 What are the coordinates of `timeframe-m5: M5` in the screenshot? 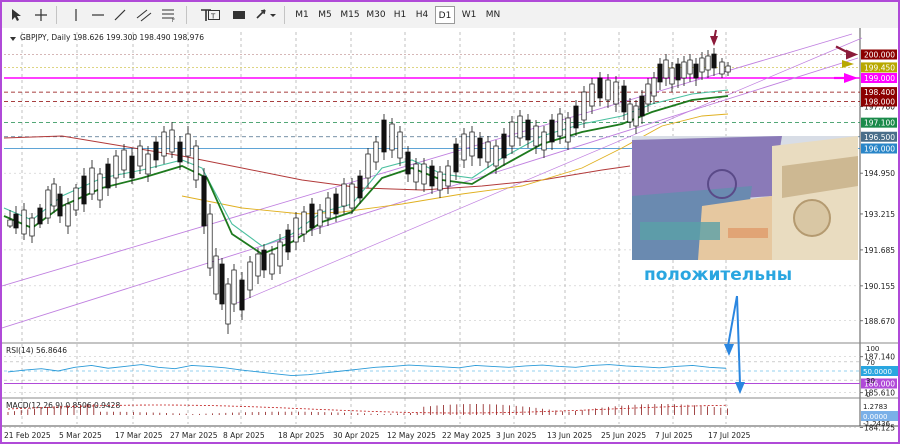 It's located at (325, 15).